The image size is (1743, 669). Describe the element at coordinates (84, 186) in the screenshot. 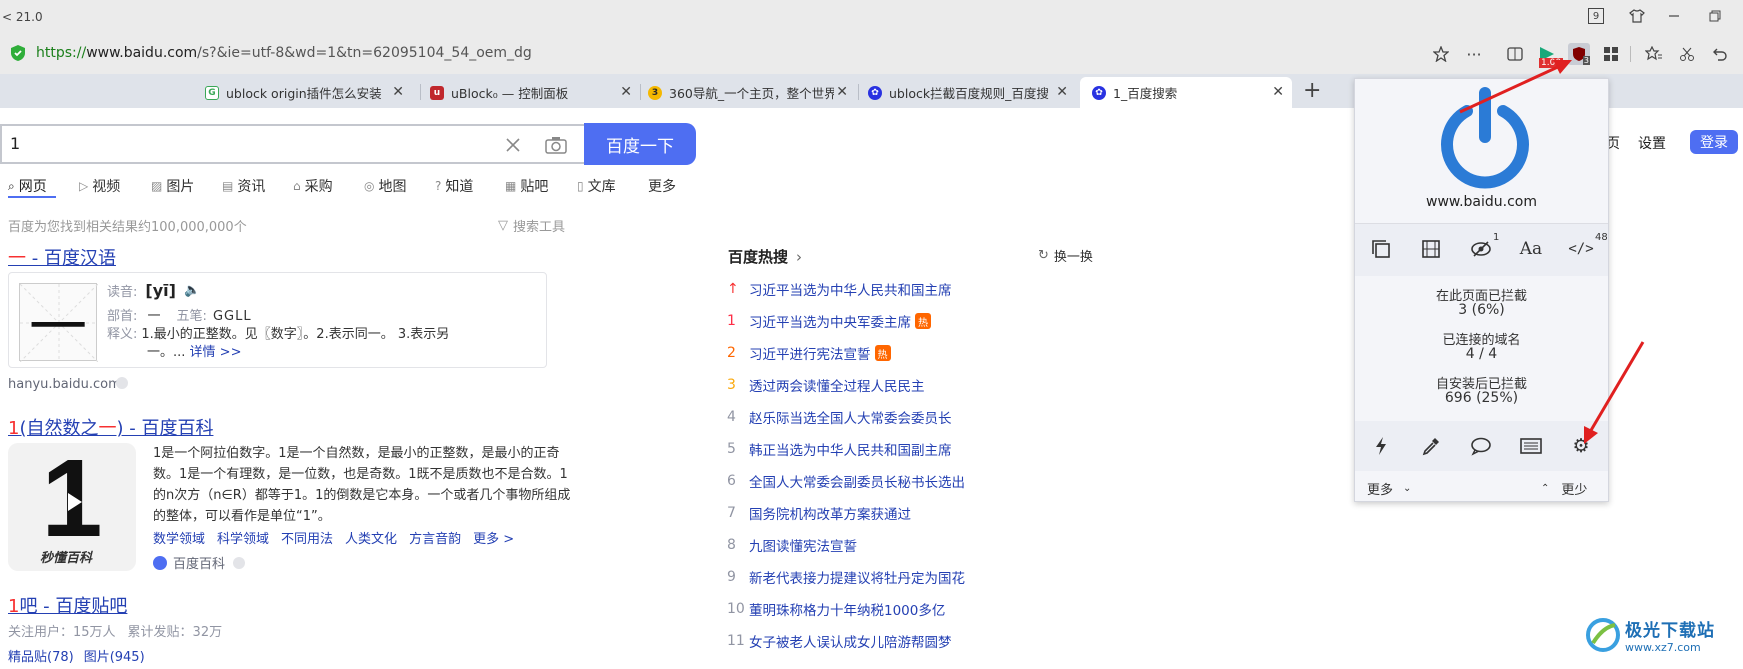

I see `video-icon: ▷` at that location.